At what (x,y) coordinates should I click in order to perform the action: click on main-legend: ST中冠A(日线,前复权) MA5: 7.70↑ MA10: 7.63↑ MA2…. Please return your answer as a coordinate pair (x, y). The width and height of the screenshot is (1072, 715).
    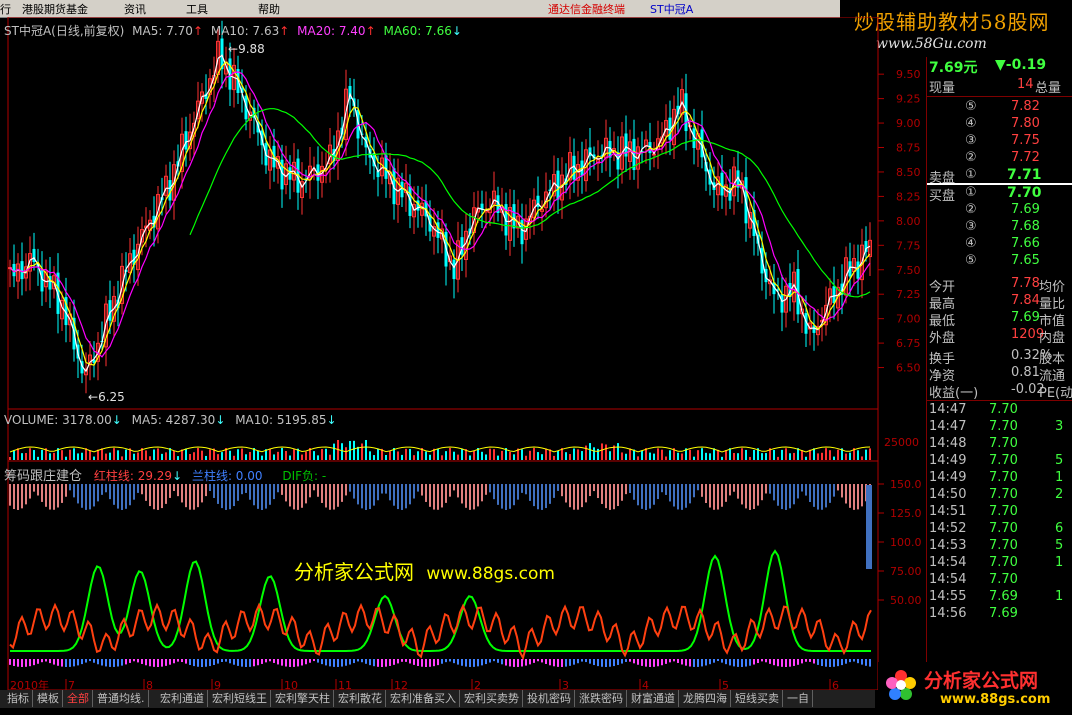
    Looking at the image, I should click on (233, 31).